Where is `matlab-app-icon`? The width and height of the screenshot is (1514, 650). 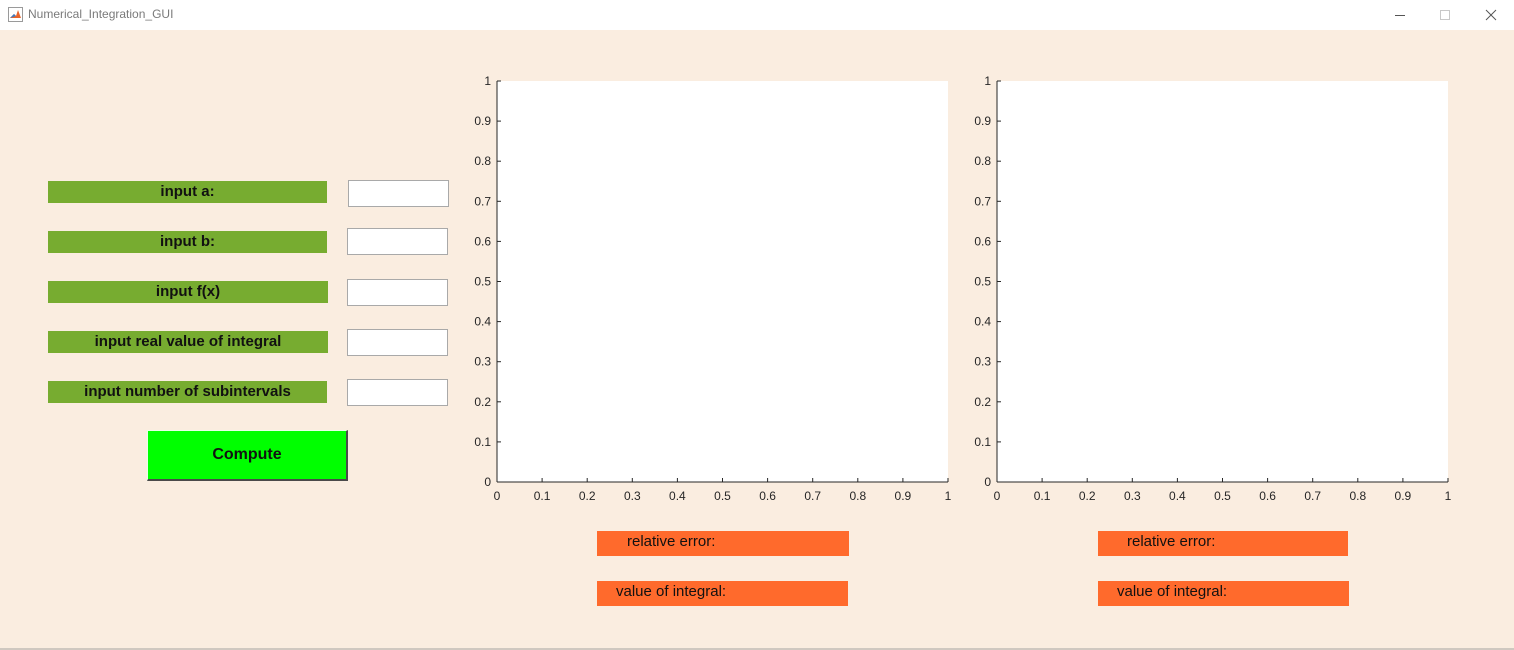 matlab-app-icon is located at coordinates (15, 14).